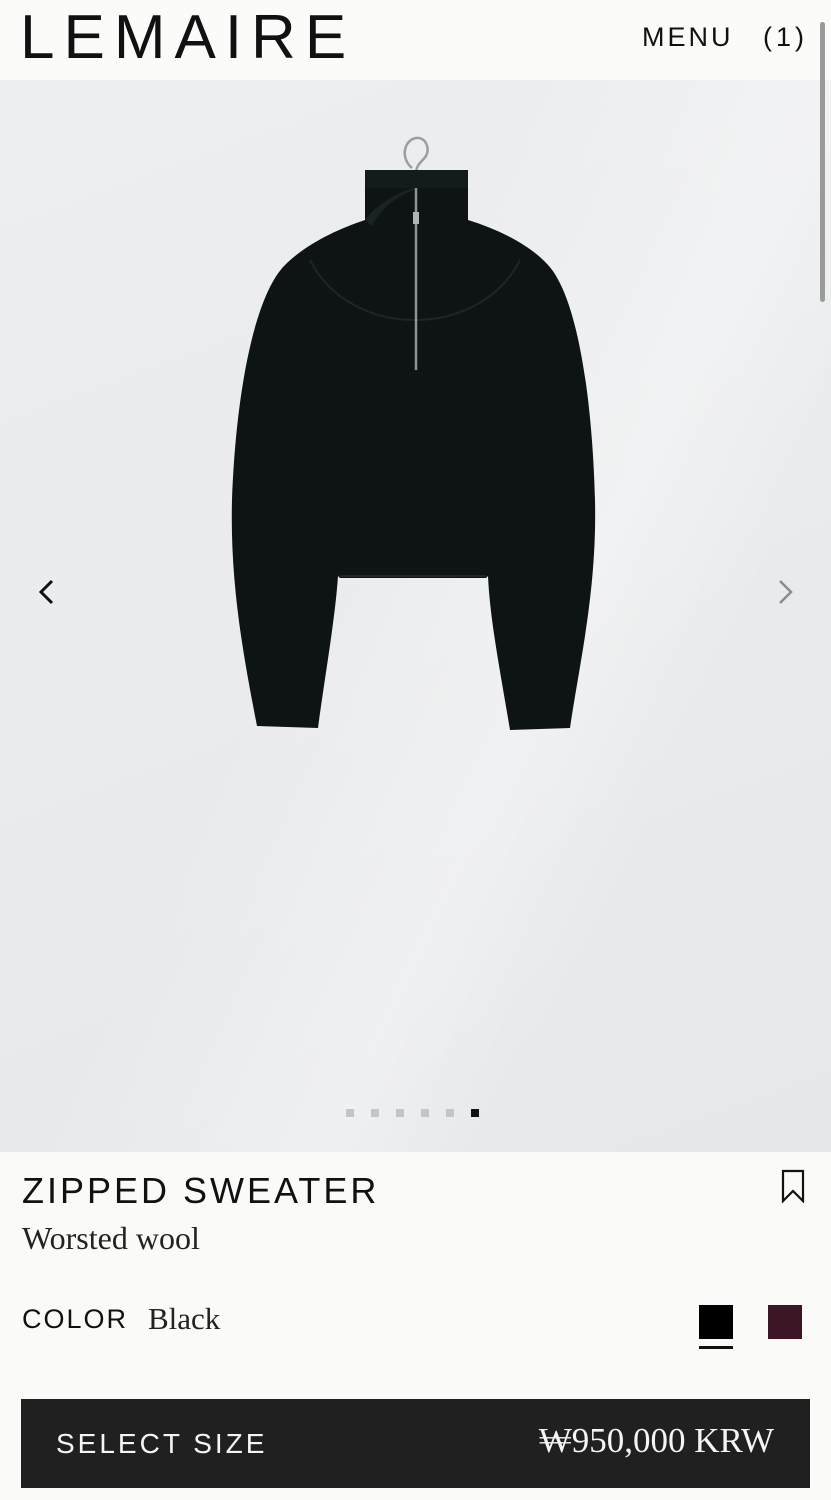  What do you see at coordinates (75, 1319) in the screenshot?
I see `color-label: COLOR` at bounding box center [75, 1319].